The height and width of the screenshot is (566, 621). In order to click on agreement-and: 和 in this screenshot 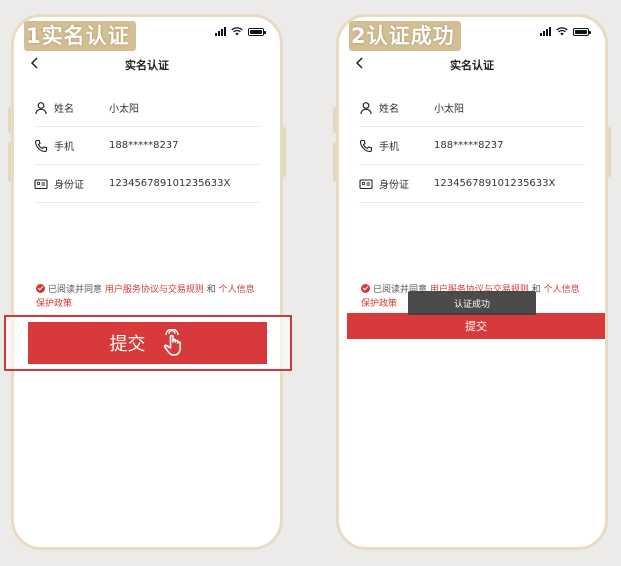, I will do `click(211, 290)`.